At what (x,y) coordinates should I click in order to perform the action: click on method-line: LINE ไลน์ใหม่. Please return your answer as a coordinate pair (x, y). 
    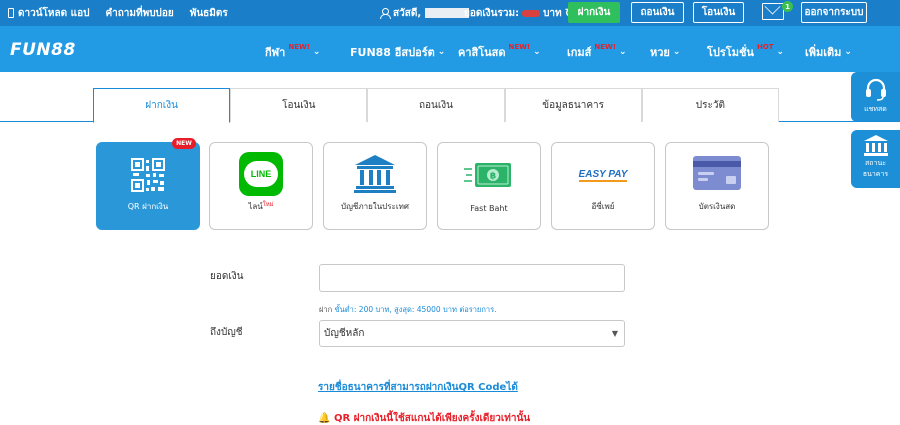
    Looking at the image, I should click on (261, 186).